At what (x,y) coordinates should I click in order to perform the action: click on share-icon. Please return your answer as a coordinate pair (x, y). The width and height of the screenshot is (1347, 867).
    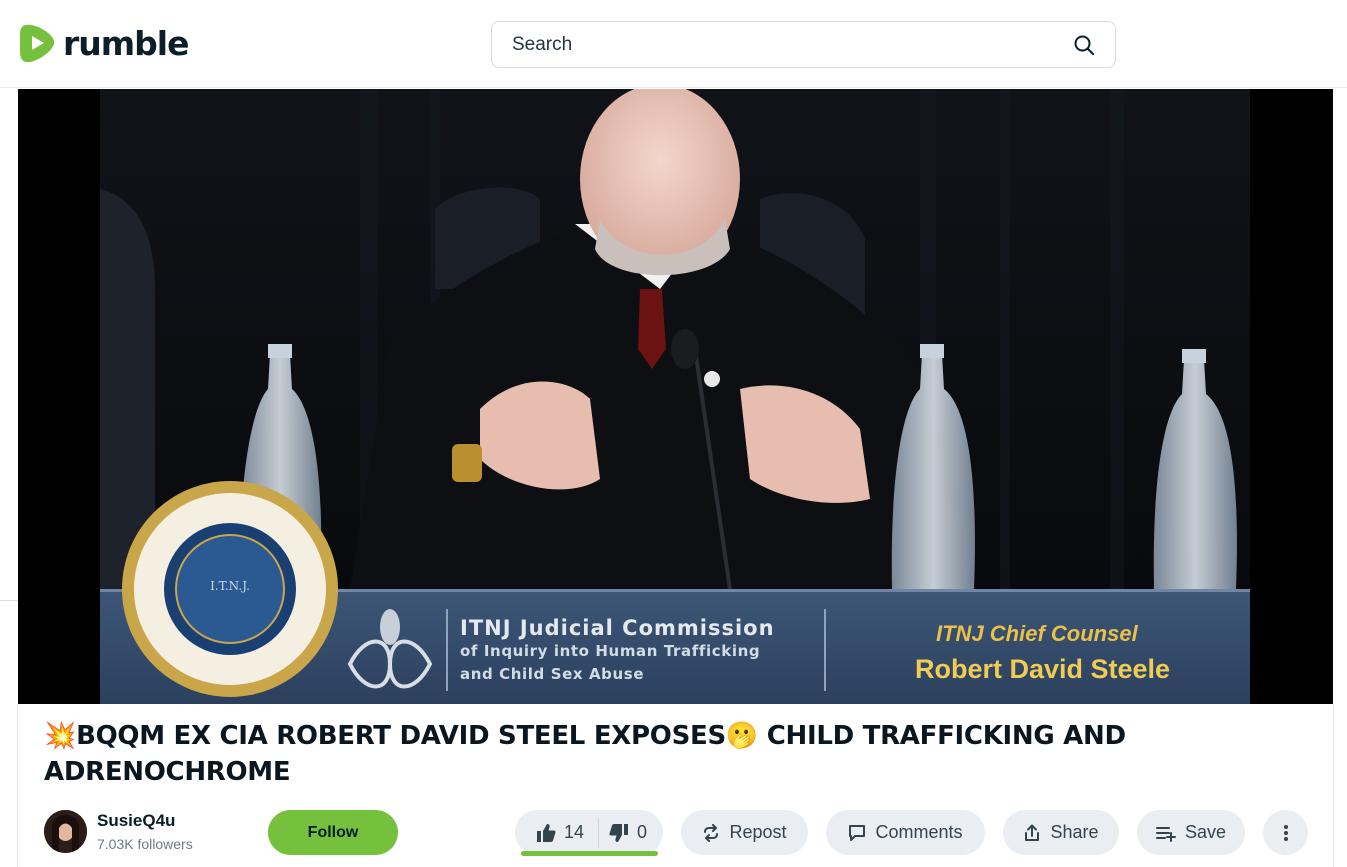
    Looking at the image, I should click on (1032, 832).